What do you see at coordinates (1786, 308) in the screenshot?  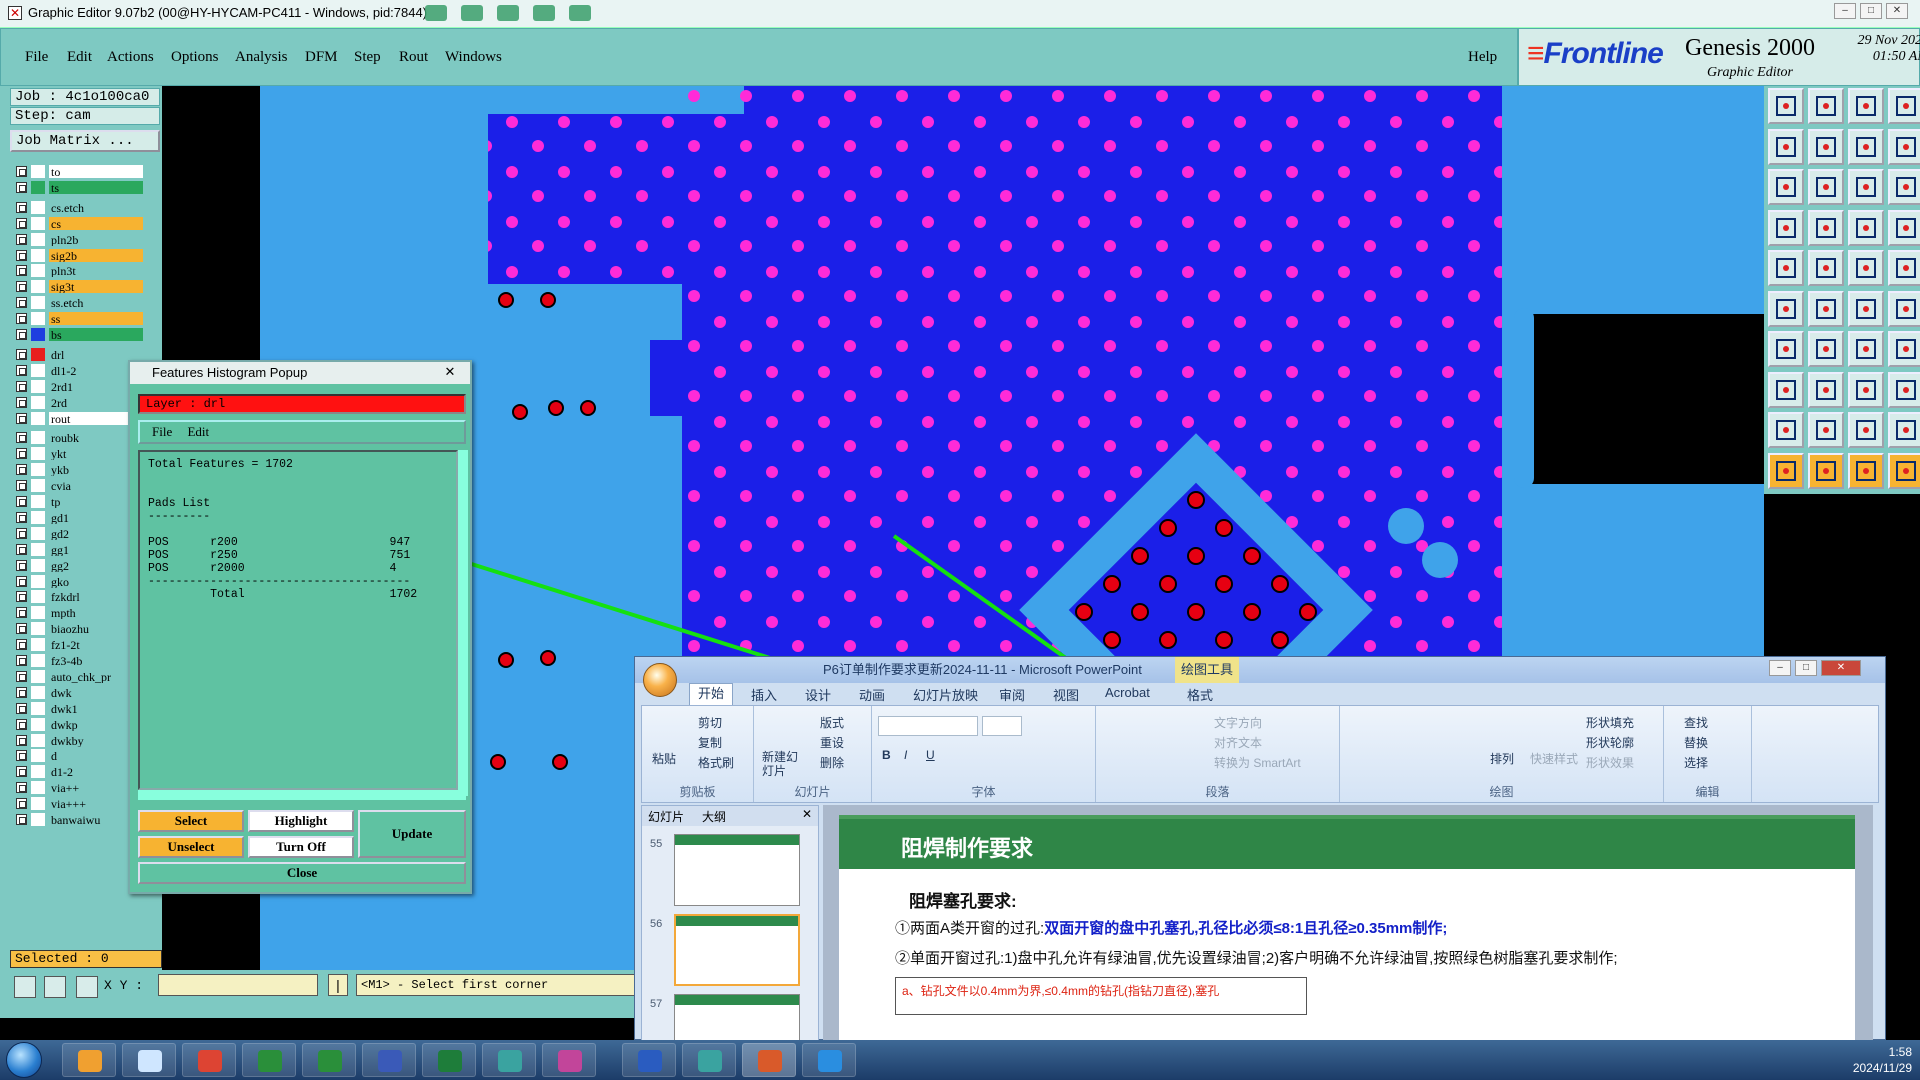 I see `connect-icon` at bounding box center [1786, 308].